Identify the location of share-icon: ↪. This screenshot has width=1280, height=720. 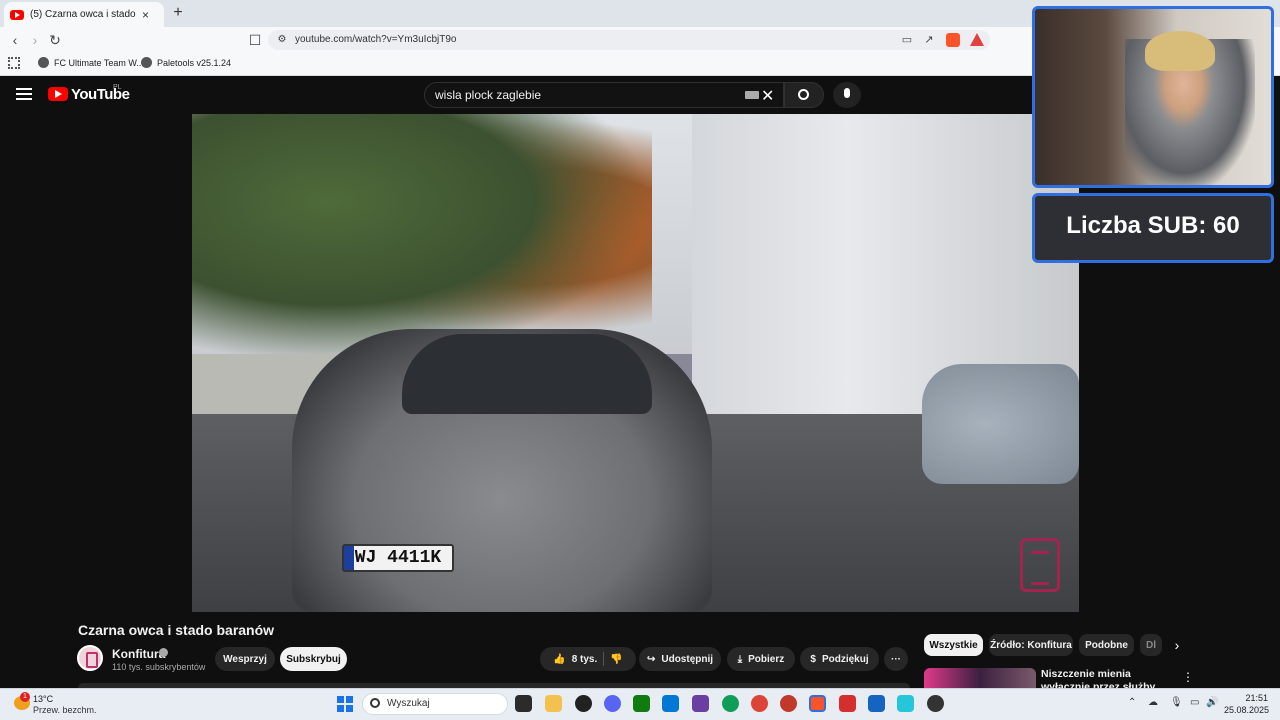
(651, 659).